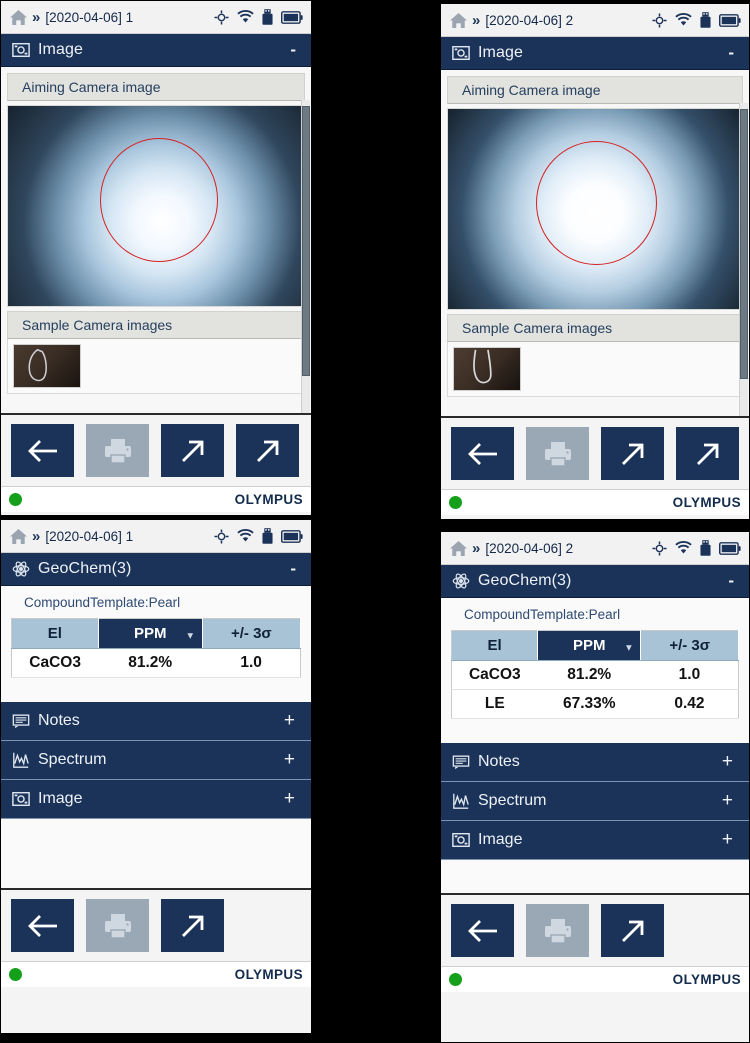 This screenshot has width=750, height=1043. I want to click on chevron-down-icon: ▾, so click(629, 648).